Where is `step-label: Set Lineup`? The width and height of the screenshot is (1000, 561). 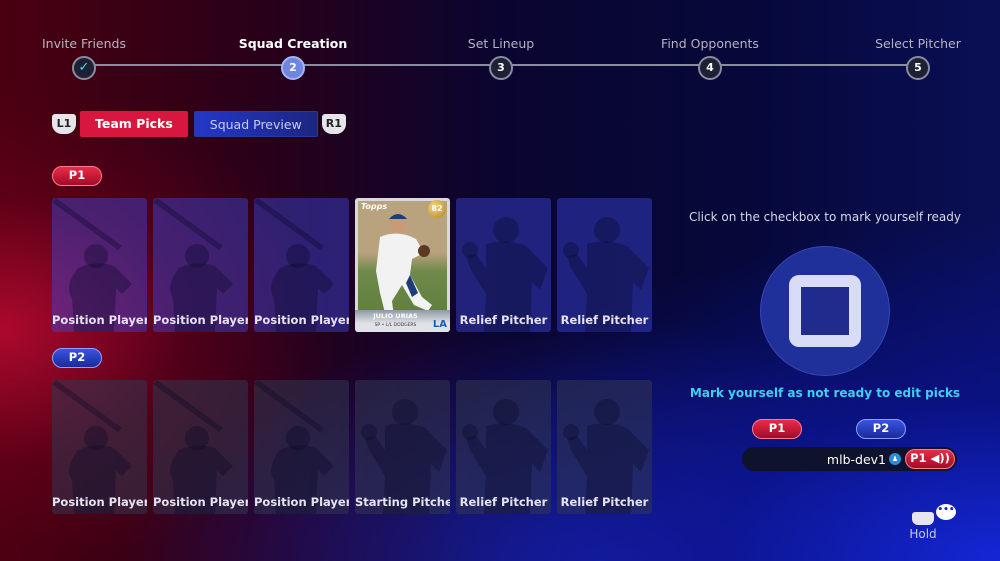
step-label: Set Lineup is located at coordinates (501, 43).